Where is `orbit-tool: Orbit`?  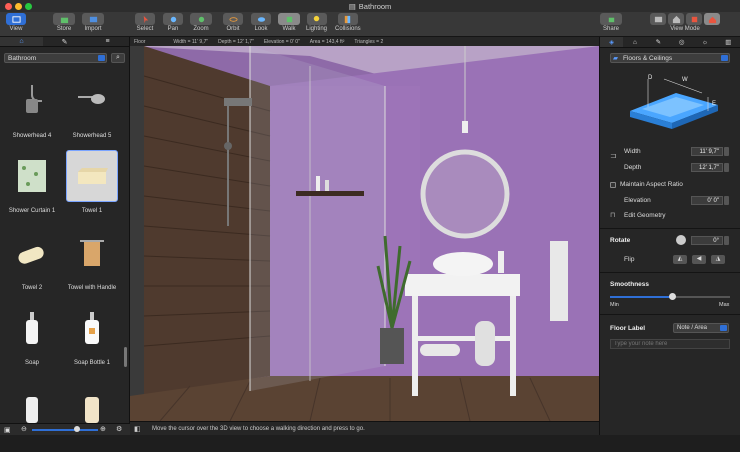 orbit-tool: Orbit is located at coordinates (233, 22).